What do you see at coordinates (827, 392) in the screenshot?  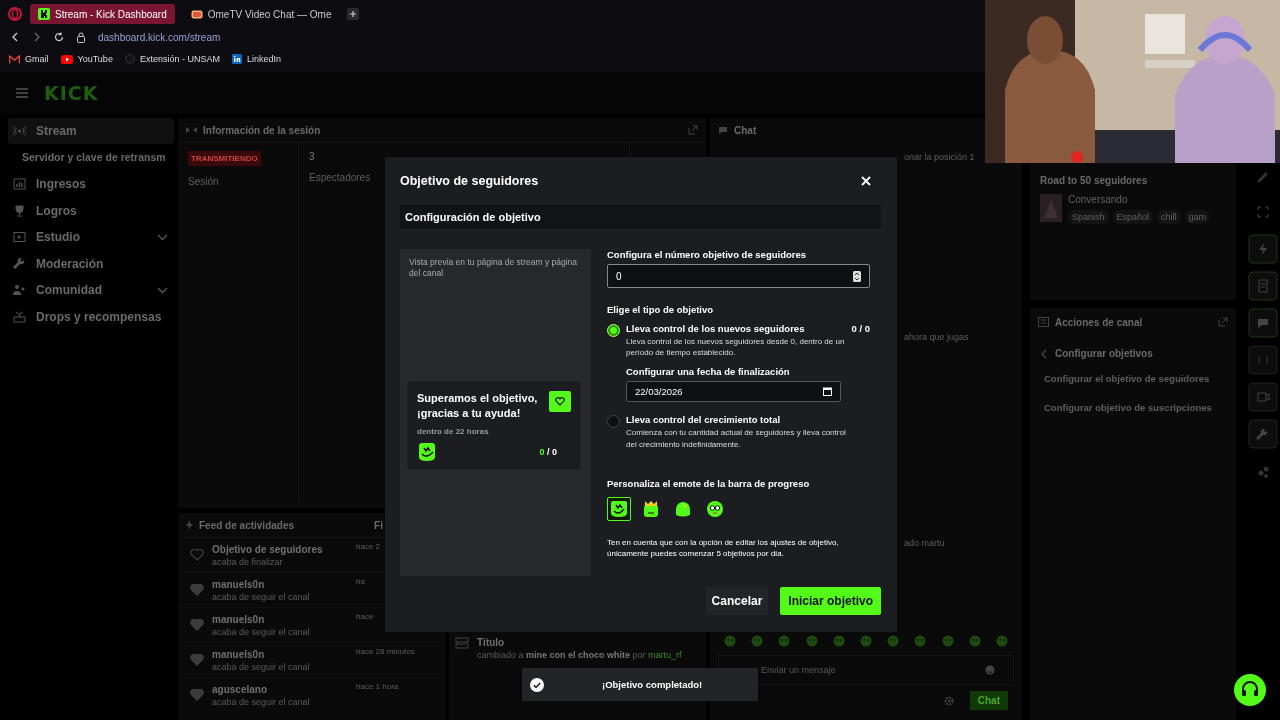 I see `calendar-icon` at bounding box center [827, 392].